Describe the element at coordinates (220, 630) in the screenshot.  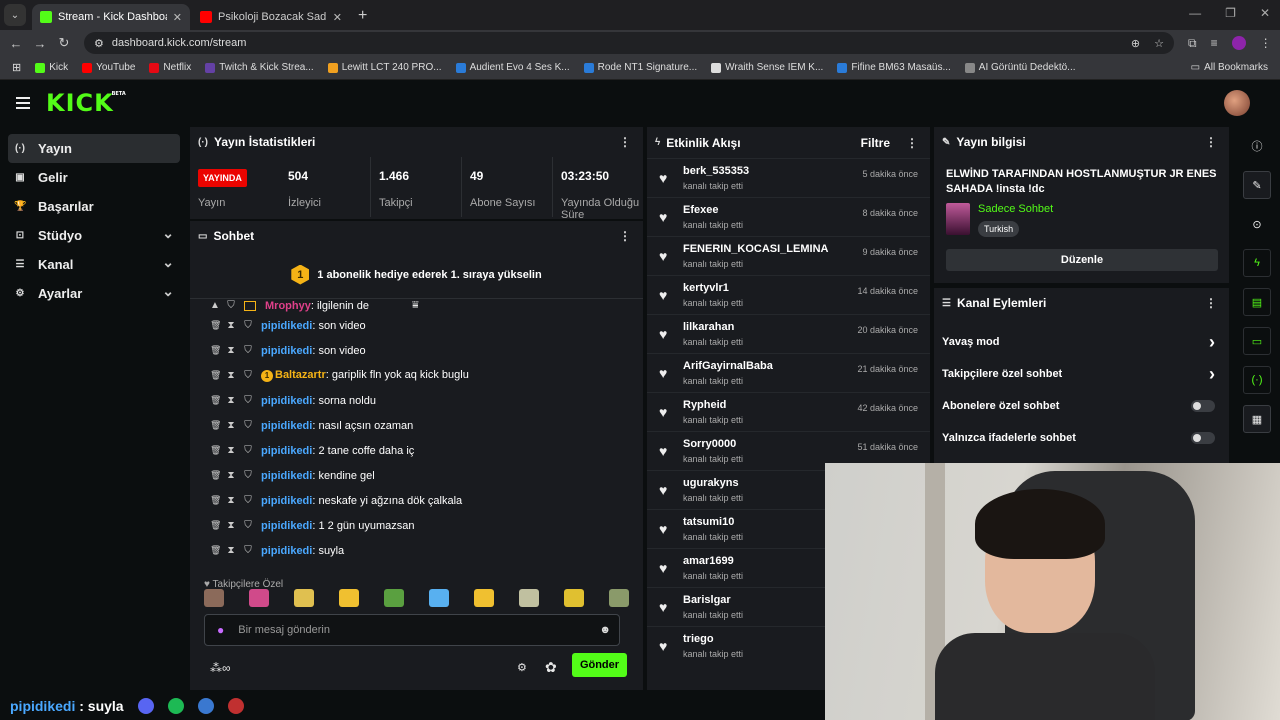
I see `mic-icon: ●` at that location.